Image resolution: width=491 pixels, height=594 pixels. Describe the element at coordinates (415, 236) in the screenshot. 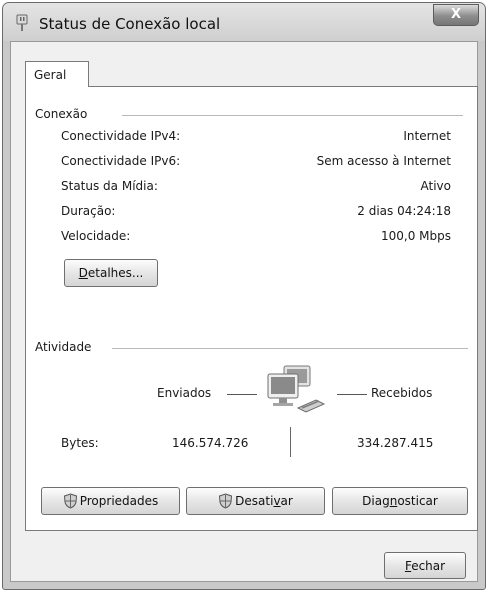

I see `speed-value: 100,0 Mbps` at that location.